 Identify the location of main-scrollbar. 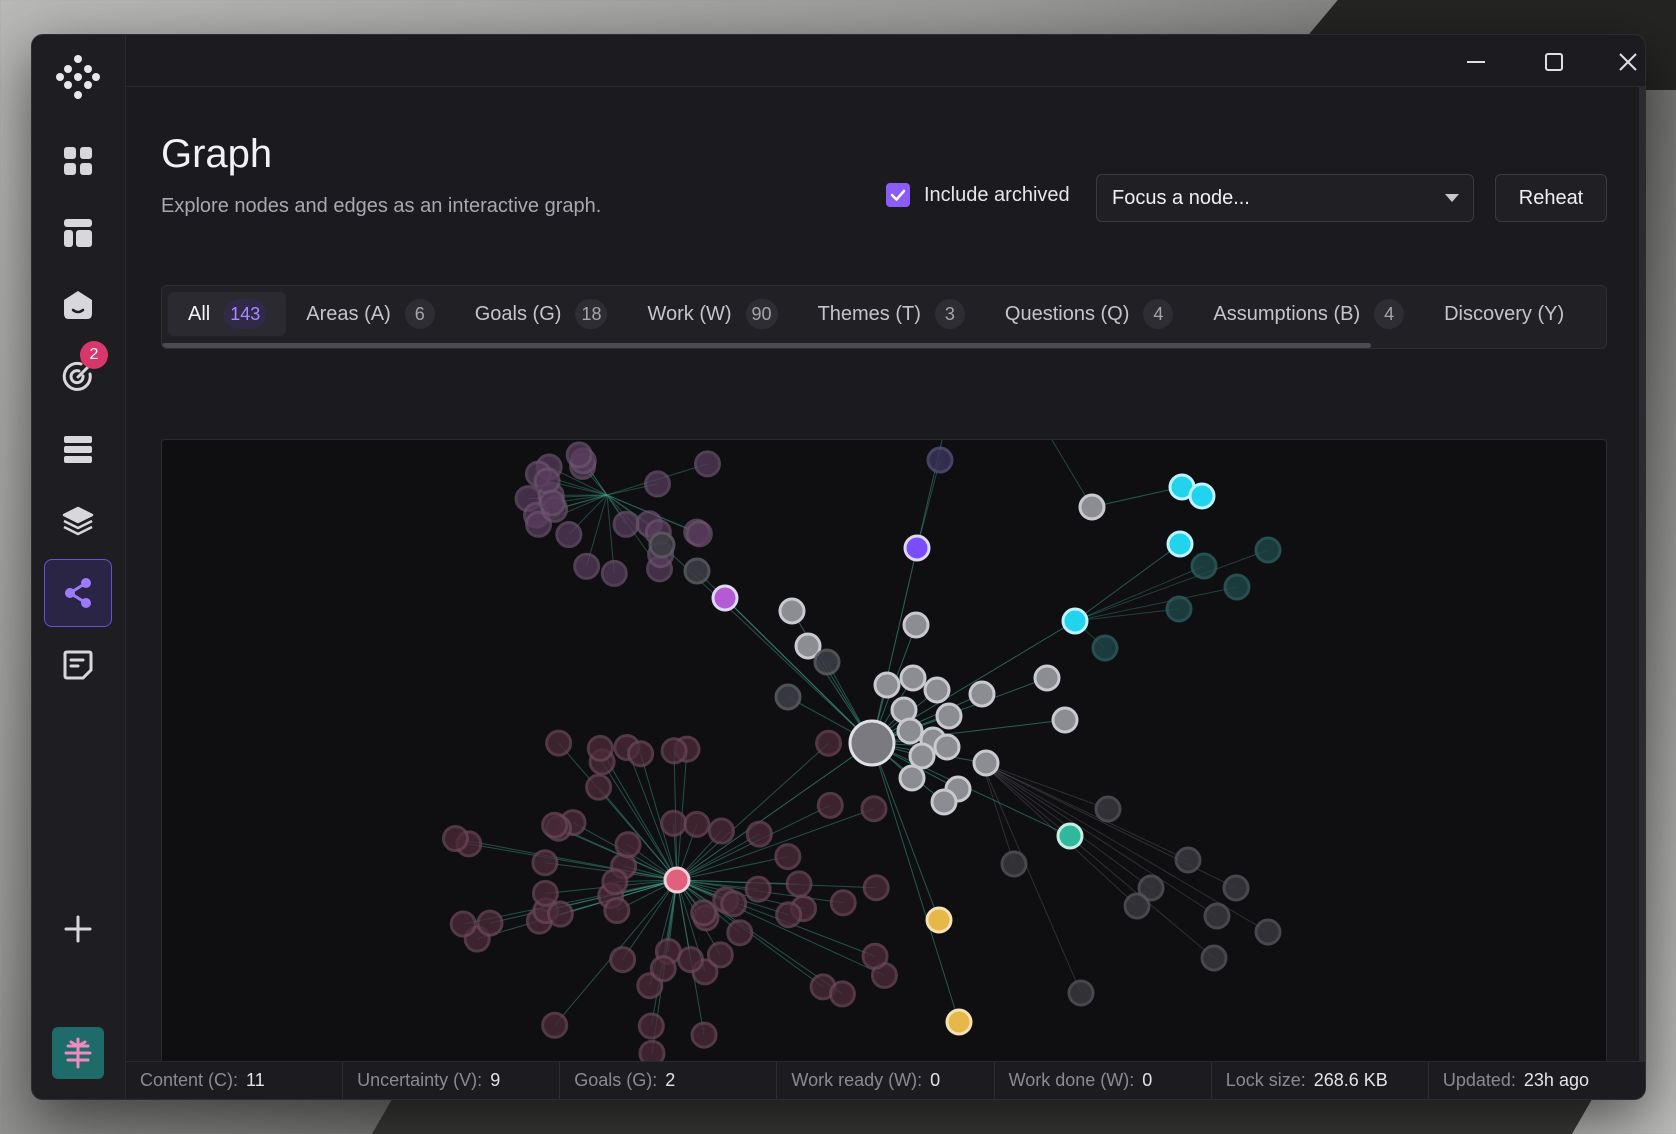
(1642, 585).